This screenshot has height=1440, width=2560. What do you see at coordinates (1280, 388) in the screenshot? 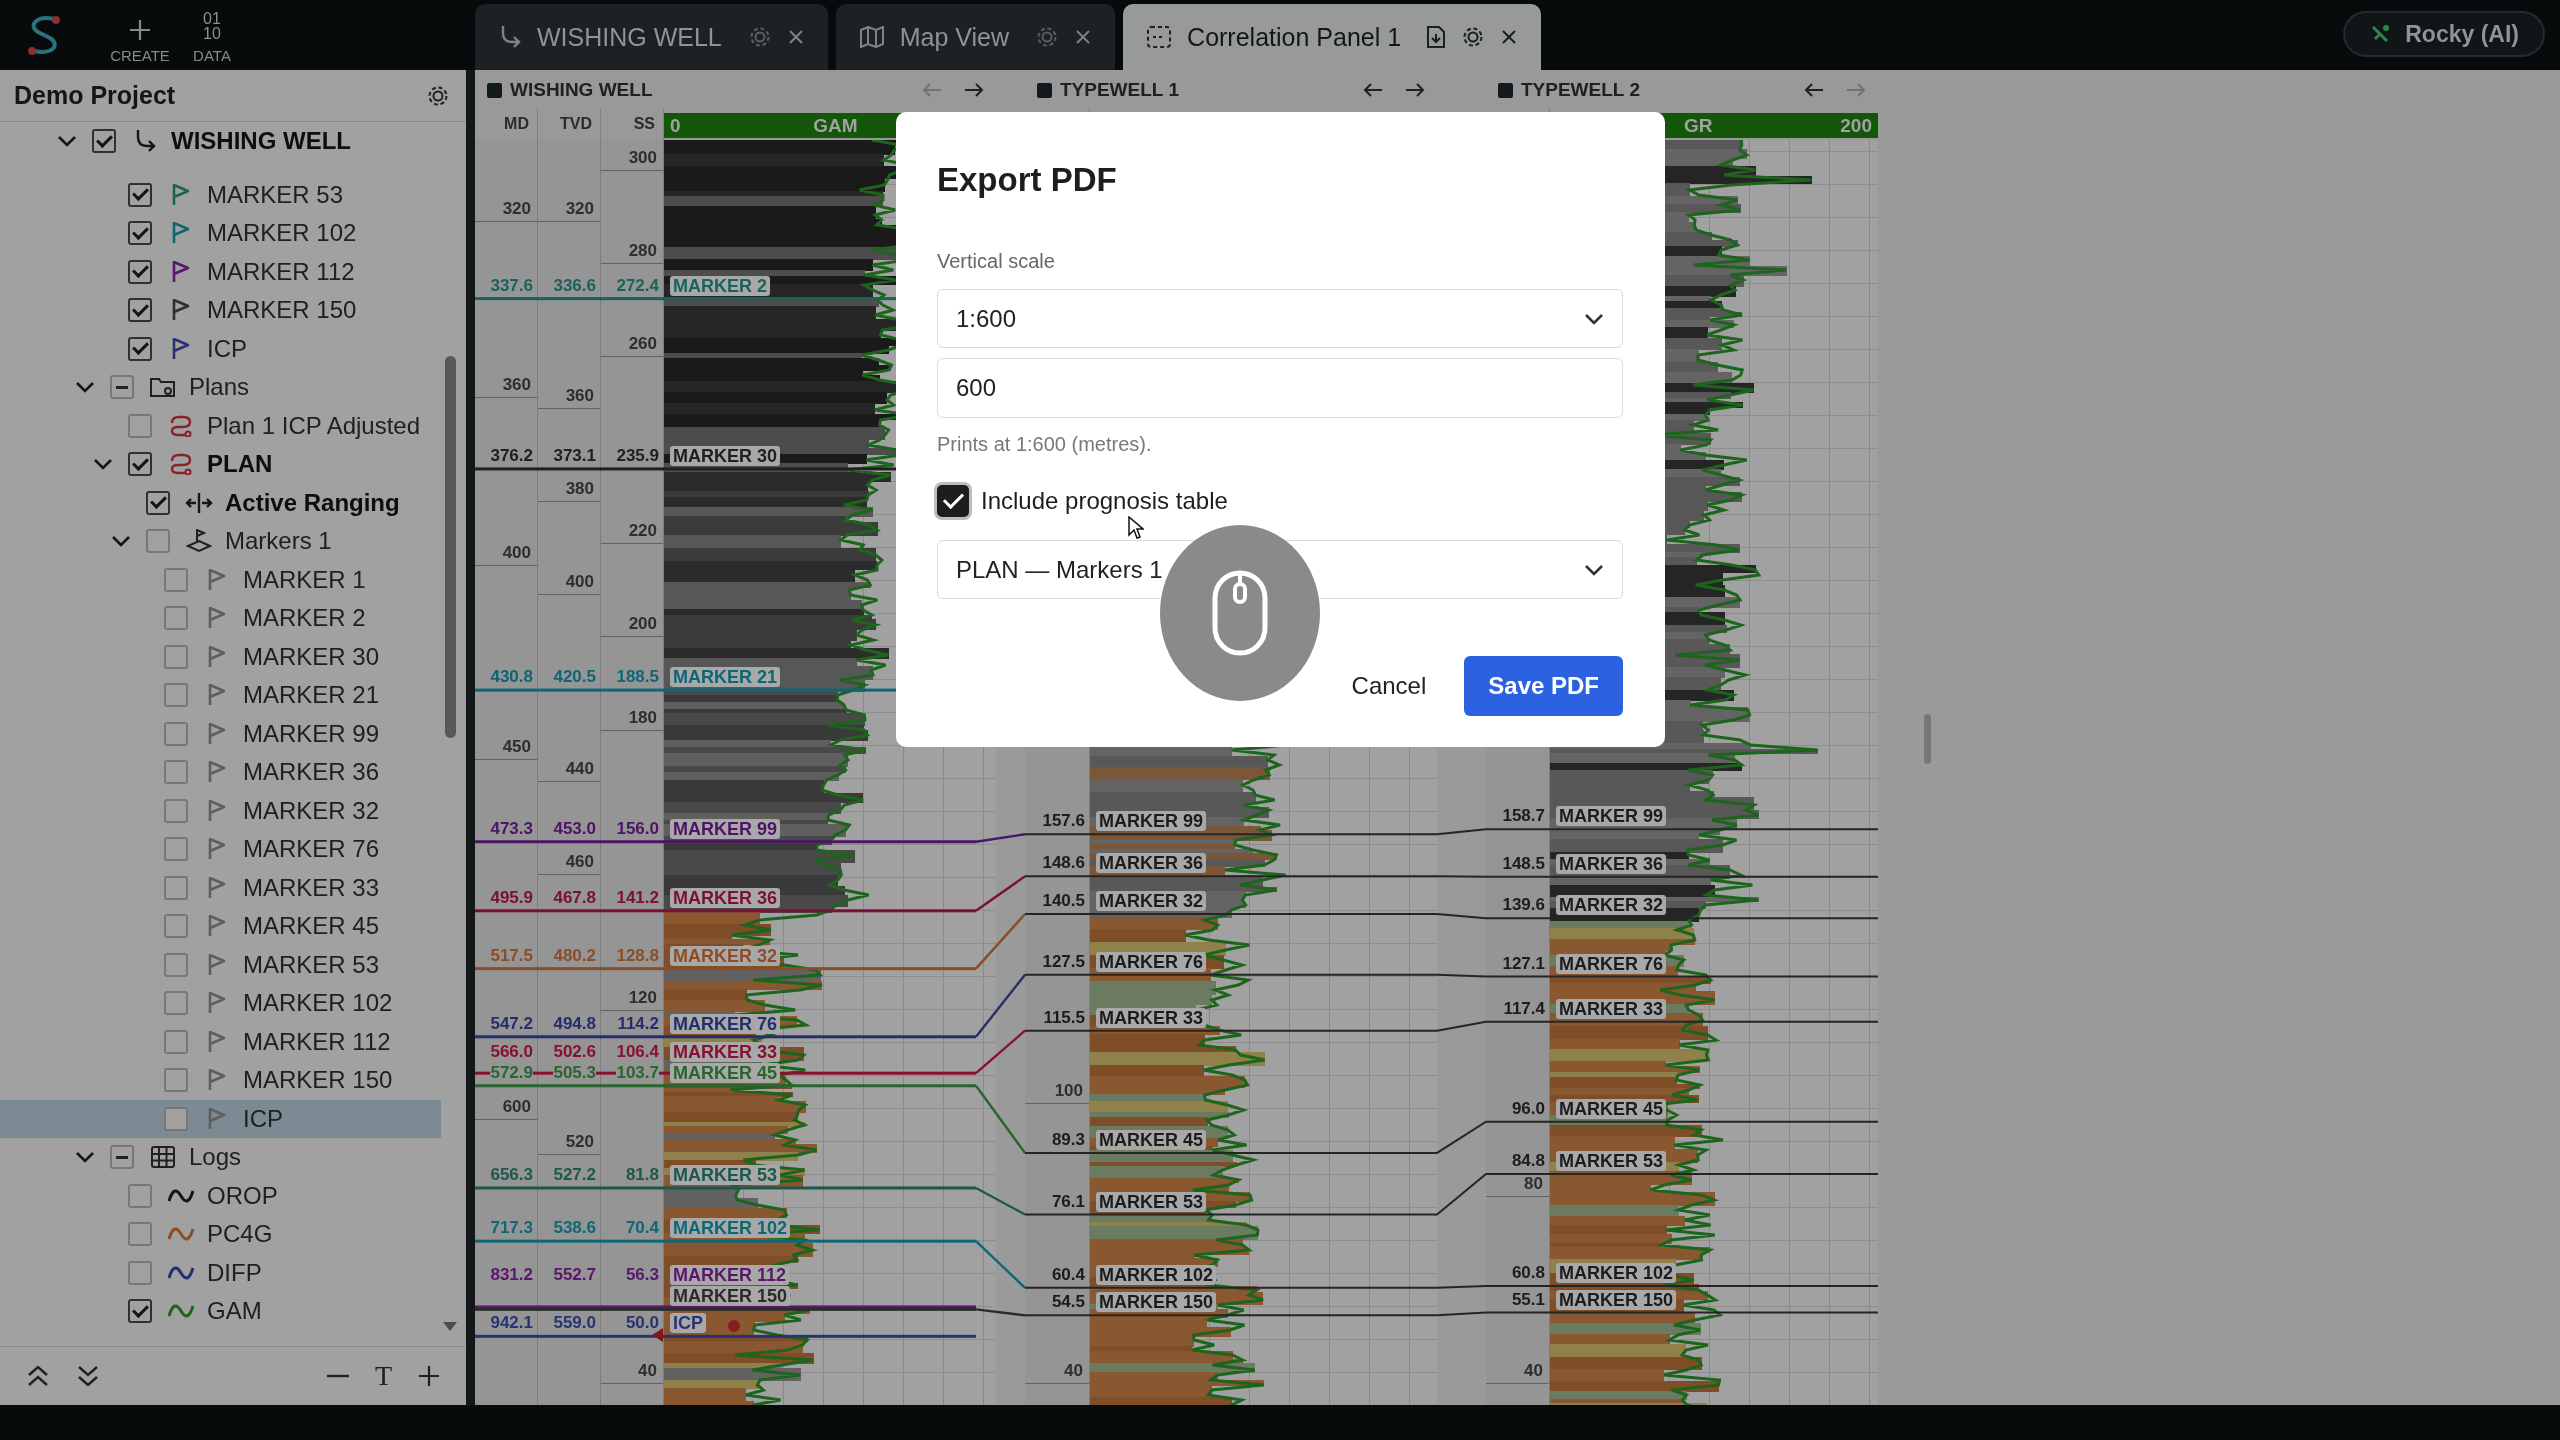
I see `scale-input: 600` at bounding box center [1280, 388].